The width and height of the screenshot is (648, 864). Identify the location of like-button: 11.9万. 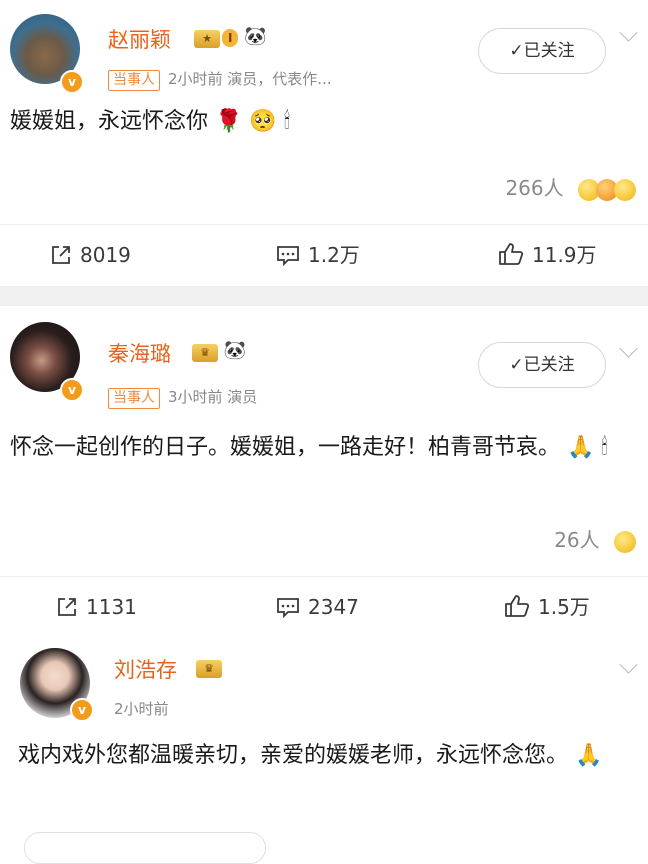
(547, 255).